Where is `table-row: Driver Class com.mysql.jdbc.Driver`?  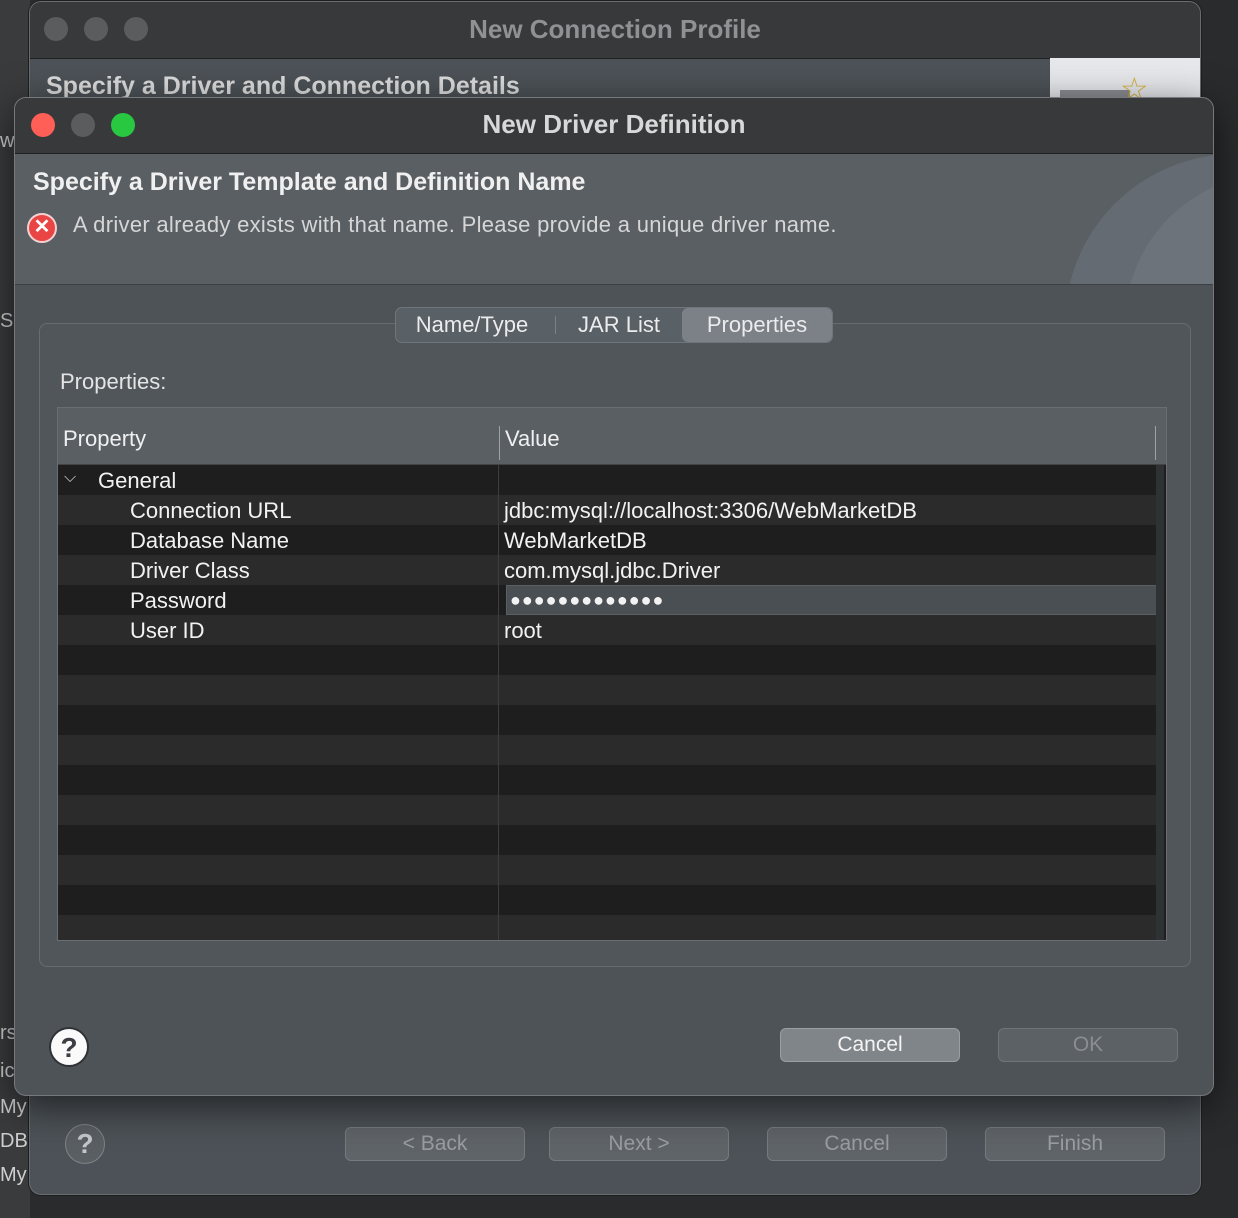
table-row: Driver Class com.mysql.jdbc.Driver is located at coordinates (607, 570).